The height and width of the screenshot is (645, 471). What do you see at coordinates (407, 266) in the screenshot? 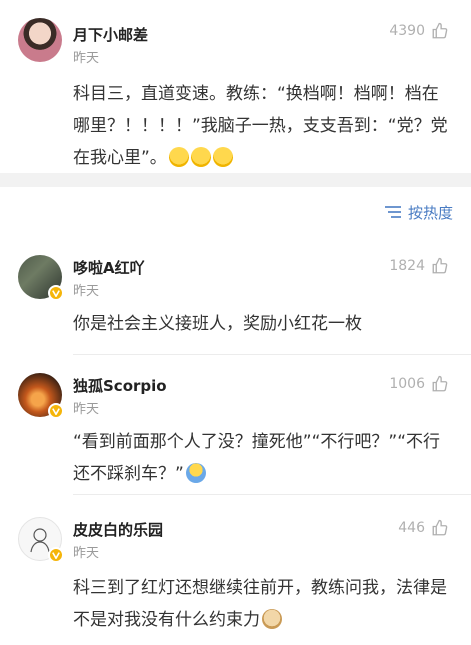
I see `like-count: 1824` at bounding box center [407, 266].